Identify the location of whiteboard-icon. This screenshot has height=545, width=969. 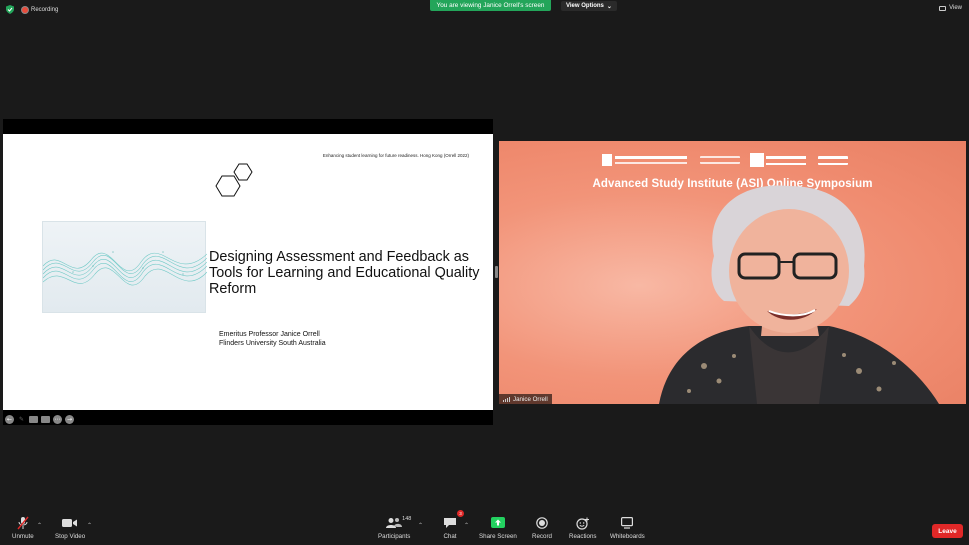
(627, 523).